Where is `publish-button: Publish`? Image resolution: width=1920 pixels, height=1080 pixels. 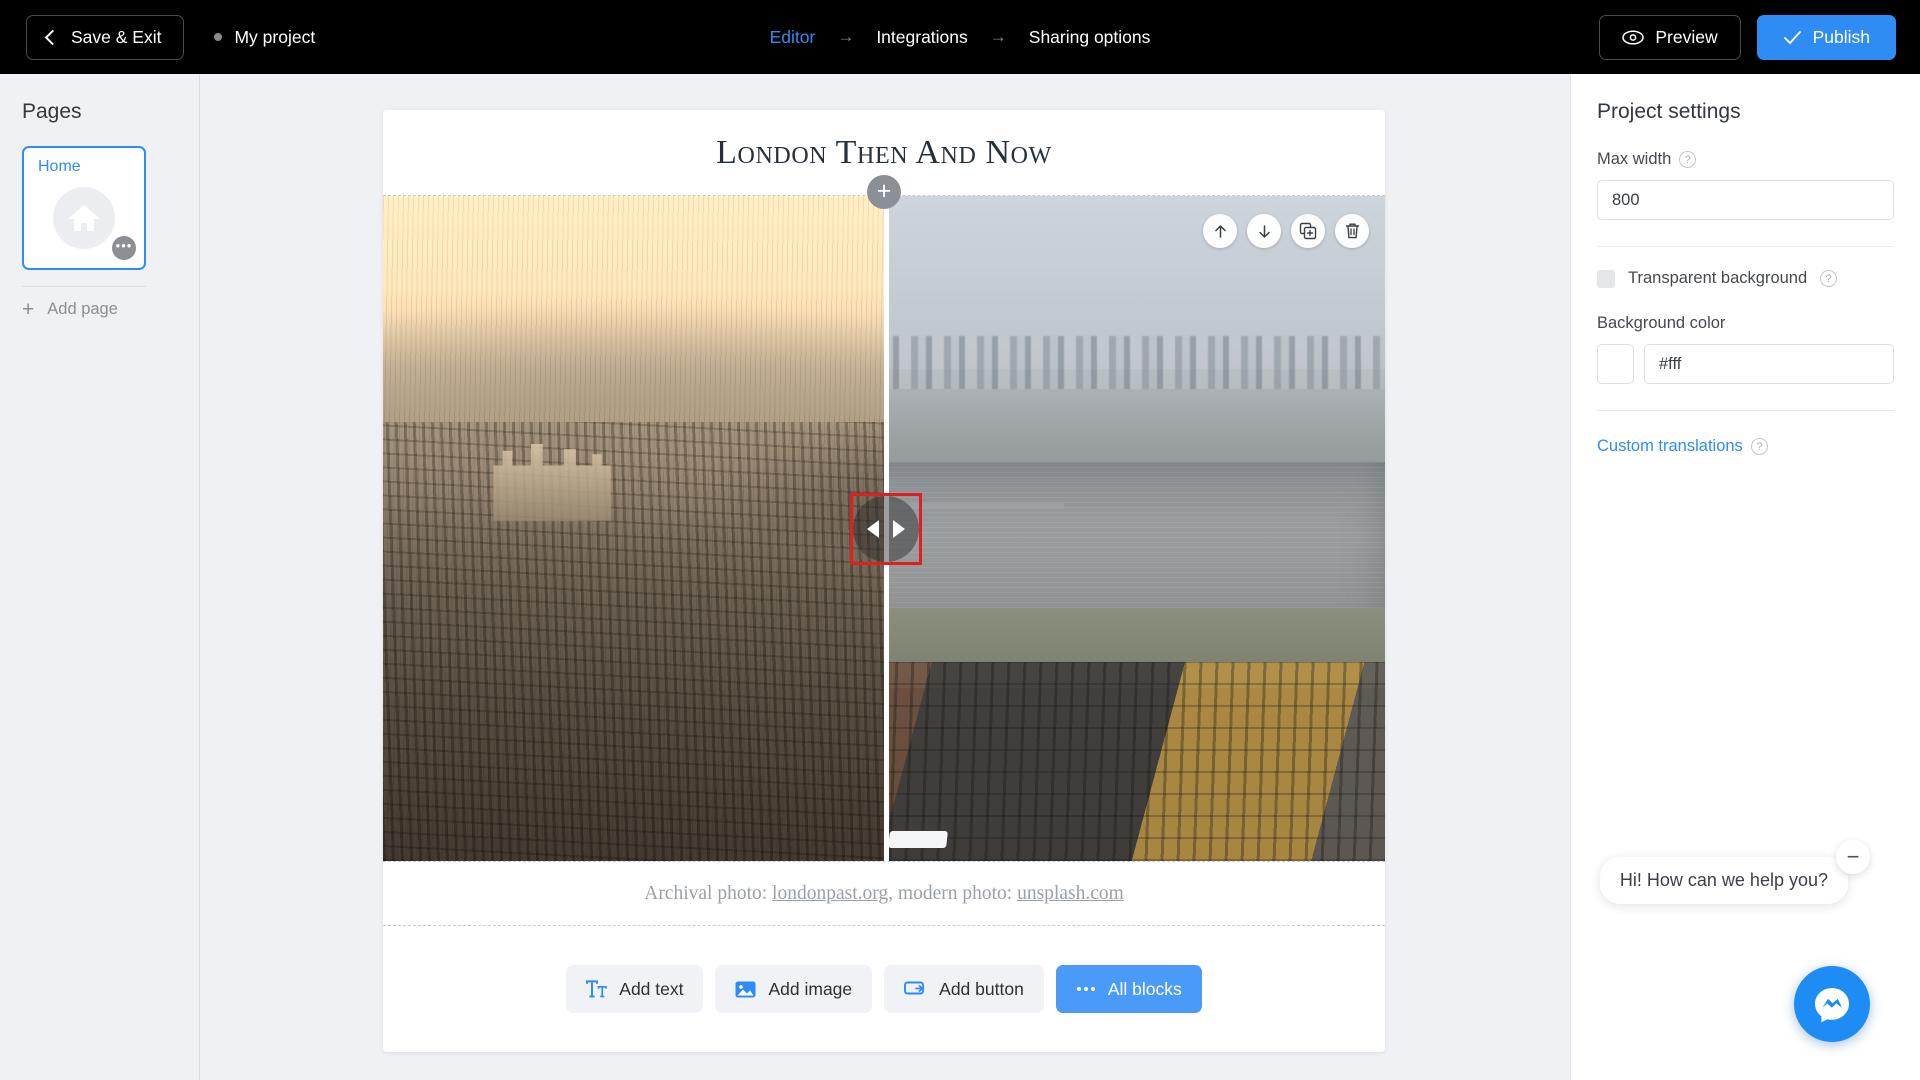
publish-button: Publish is located at coordinates (1826, 37).